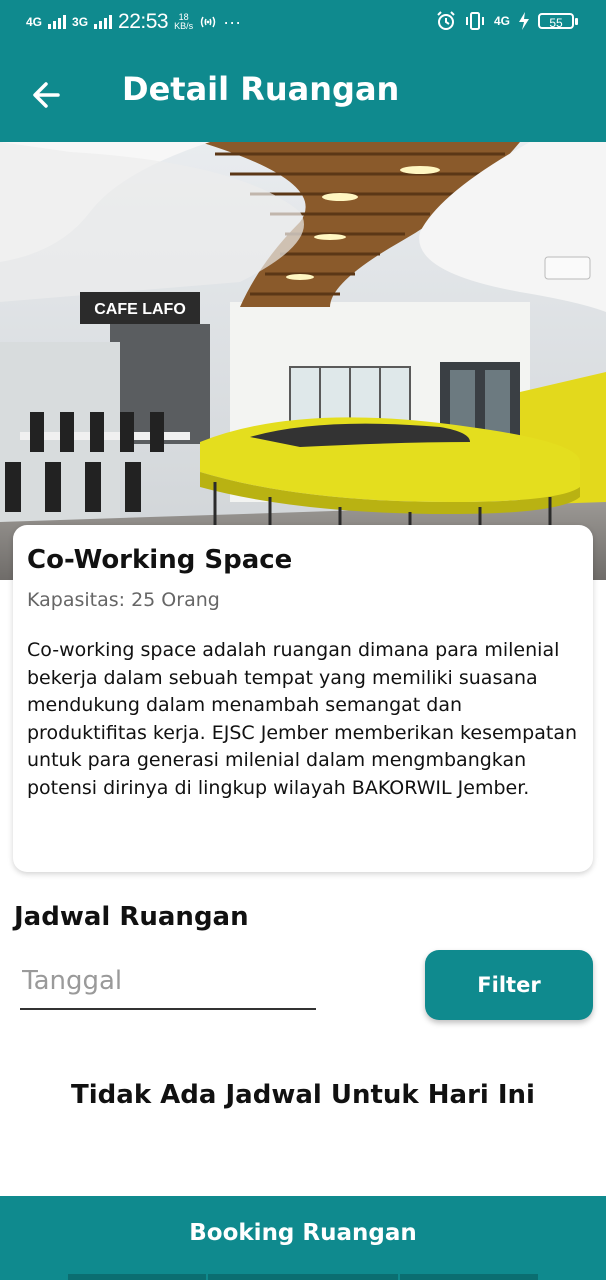 Image resolution: width=606 pixels, height=1280 pixels. Describe the element at coordinates (57, 22) in the screenshot. I see `signal-icon` at that location.